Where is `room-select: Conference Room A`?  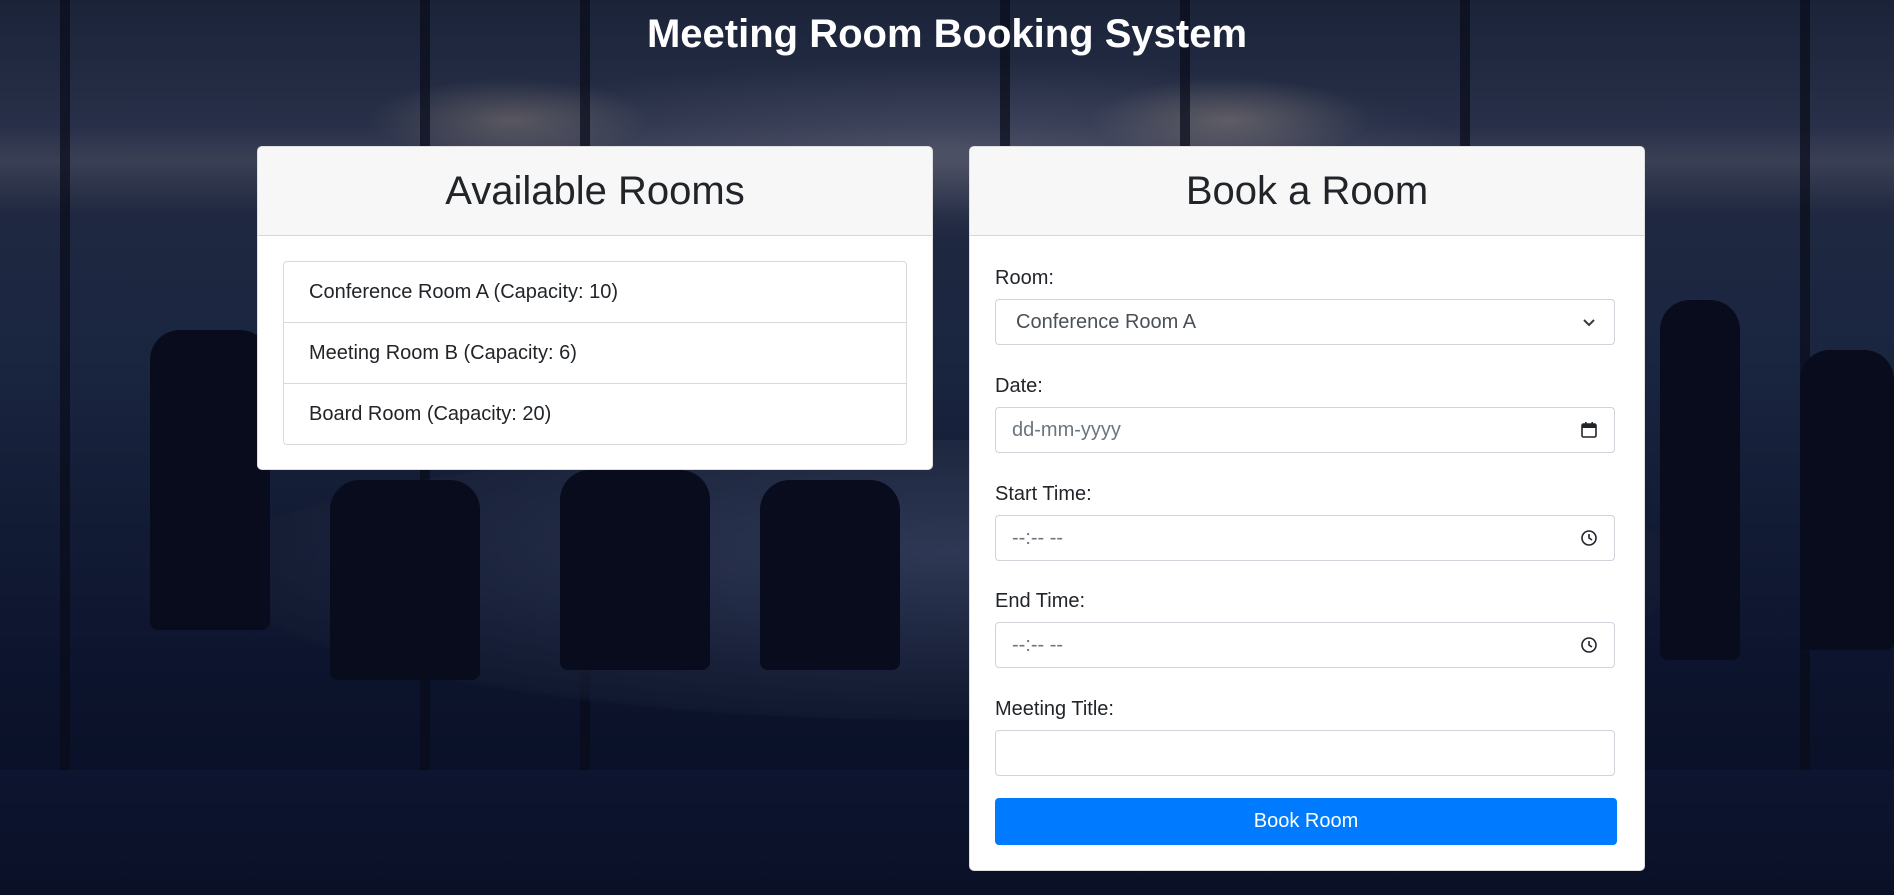
room-select: Conference Room A is located at coordinates (1305, 322).